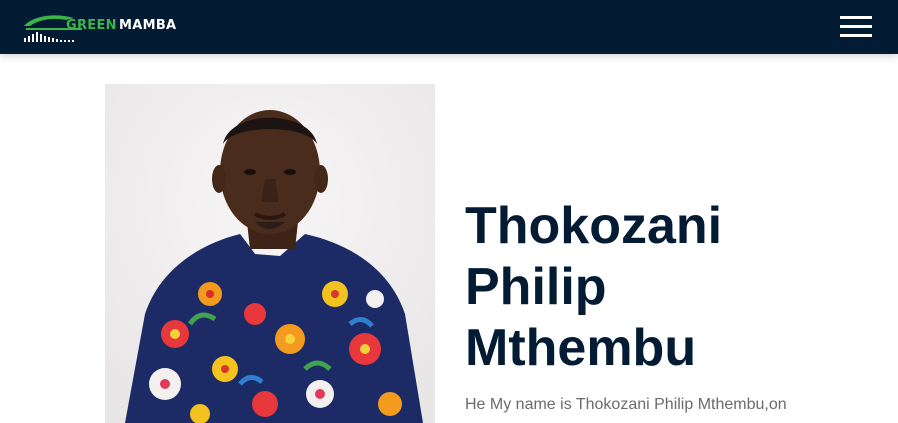 Image resolution: width=898 pixels, height=423 pixels. I want to click on profile-name-line: Thokozani, so click(594, 226).